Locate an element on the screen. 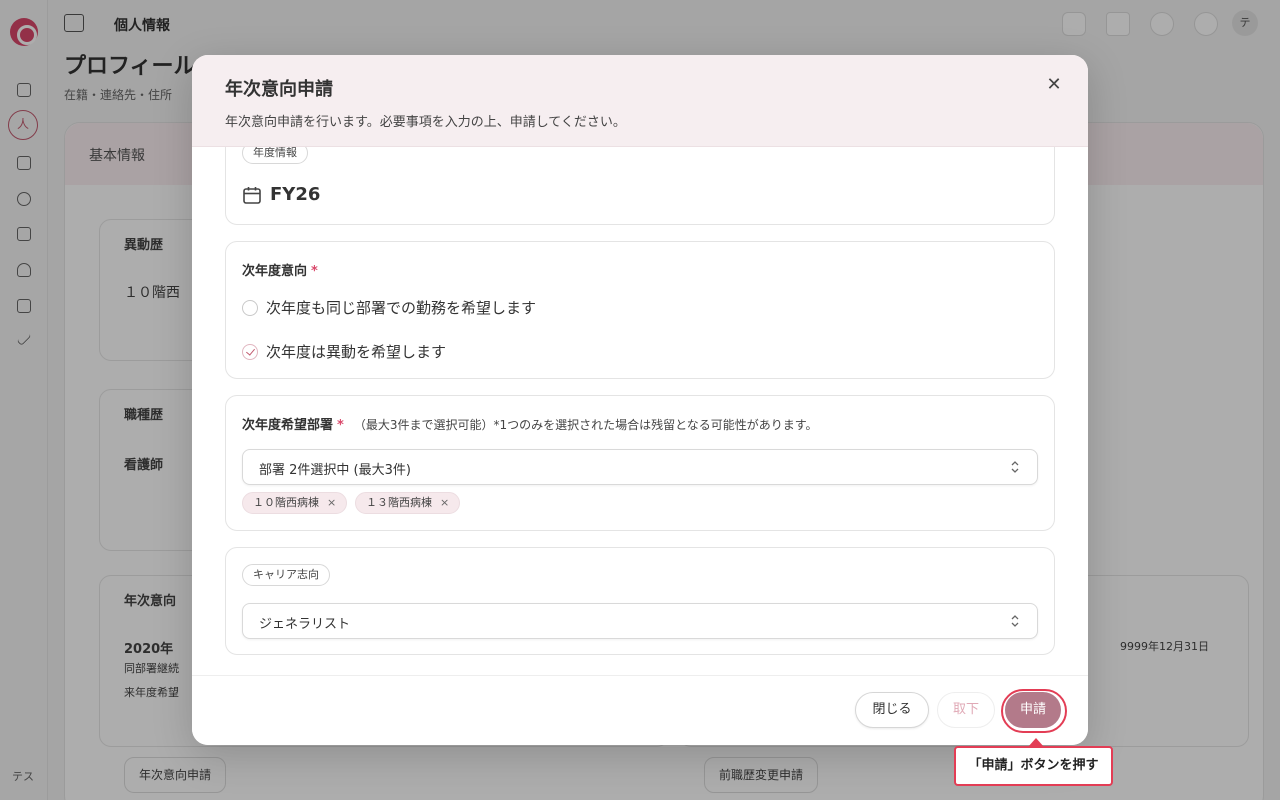  radio-checked is located at coordinates (250, 351).